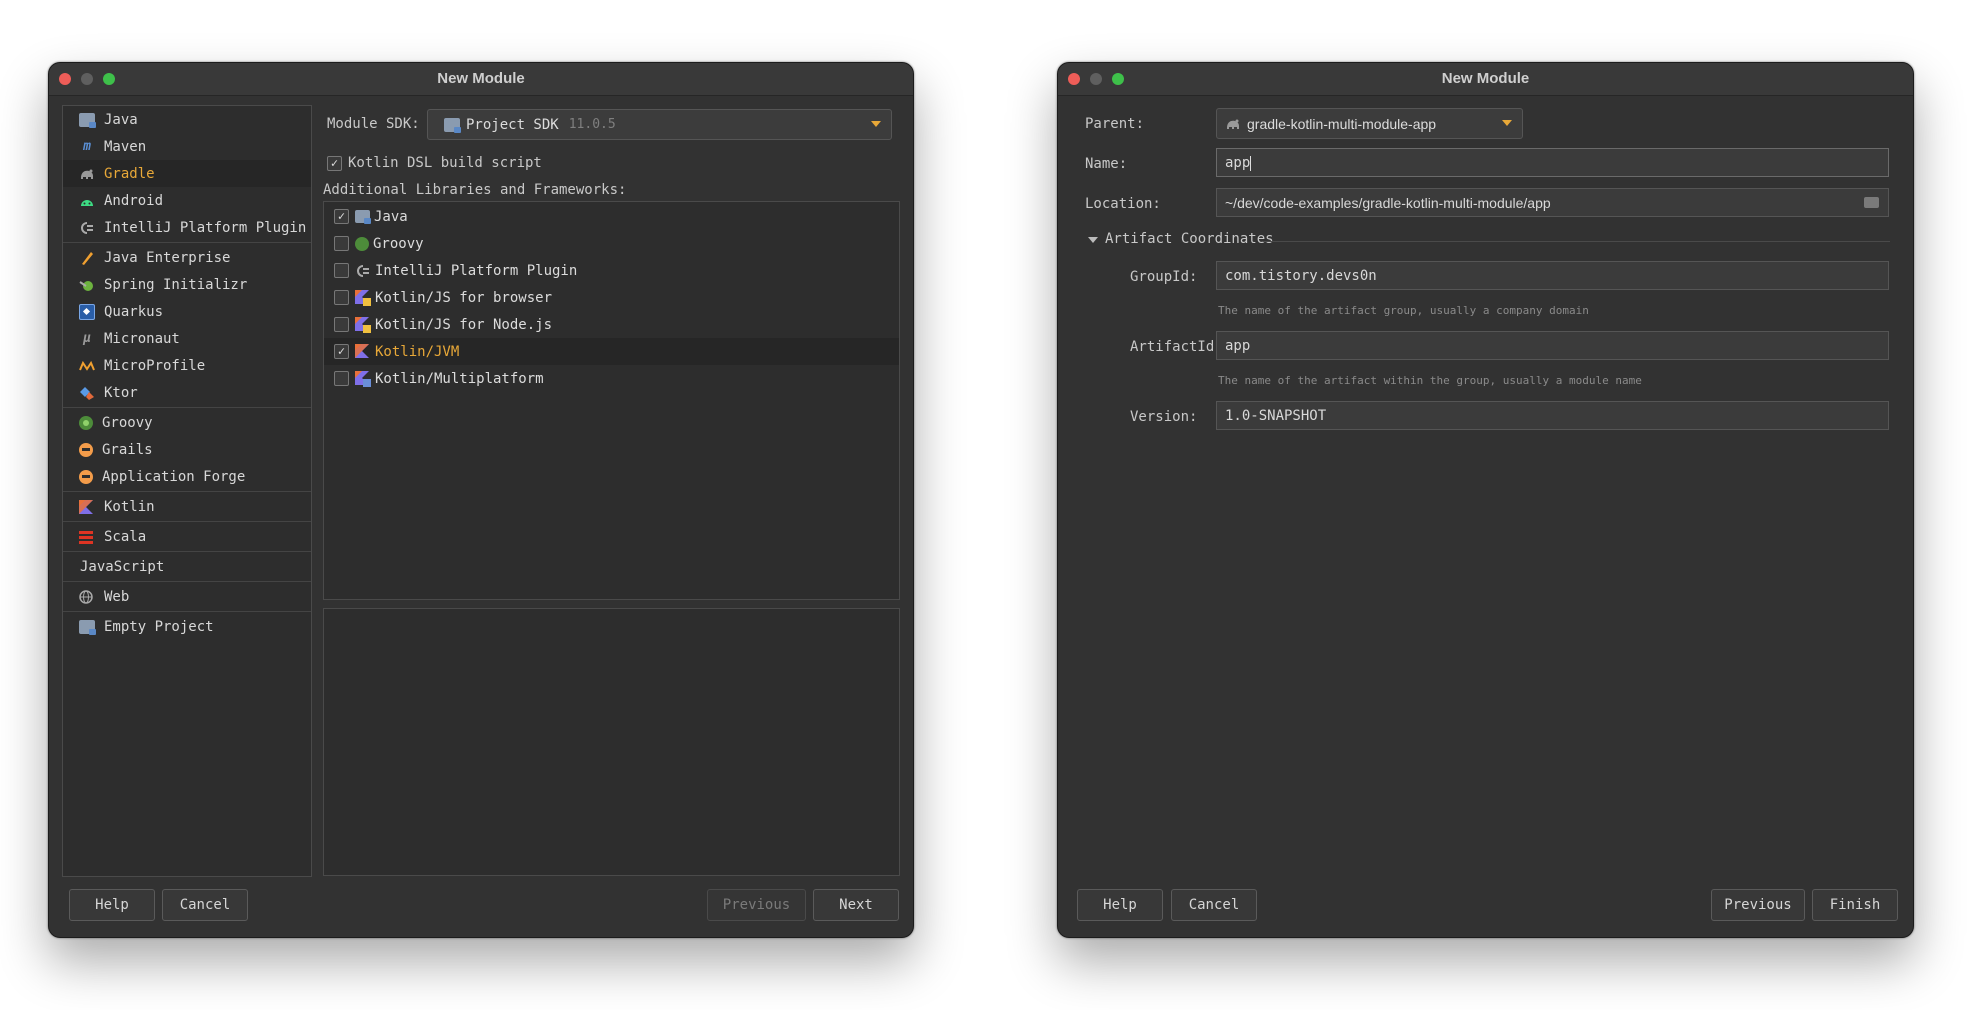  What do you see at coordinates (1189, 239) in the screenshot?
I see `artifact-coordinates-header: Artifact Coordinates` at bounding box center [1189, 239].